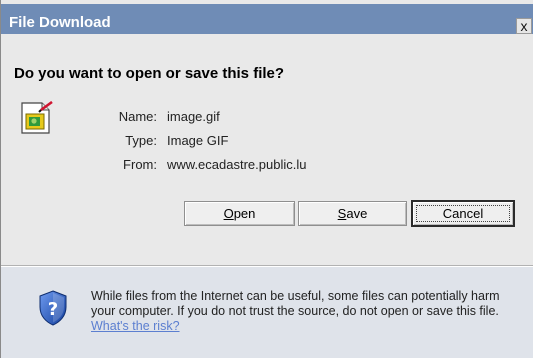 This screenshot has width=533, height=358. What do you see at coordinates (140, 164) in the screenshot?
I see `from-label: From:` at bounding box center [140, 164].